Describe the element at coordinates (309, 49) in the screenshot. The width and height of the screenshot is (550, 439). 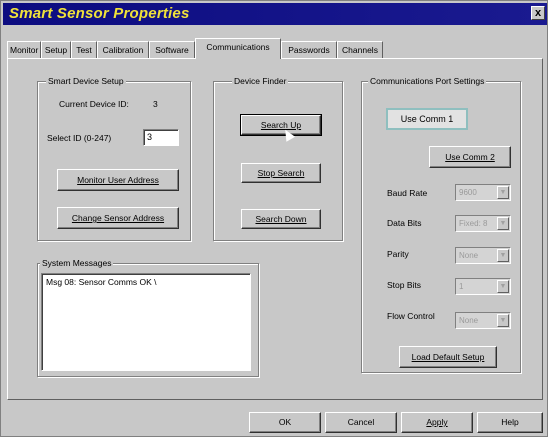
I see `tab-passwords: Passwords` at that location.